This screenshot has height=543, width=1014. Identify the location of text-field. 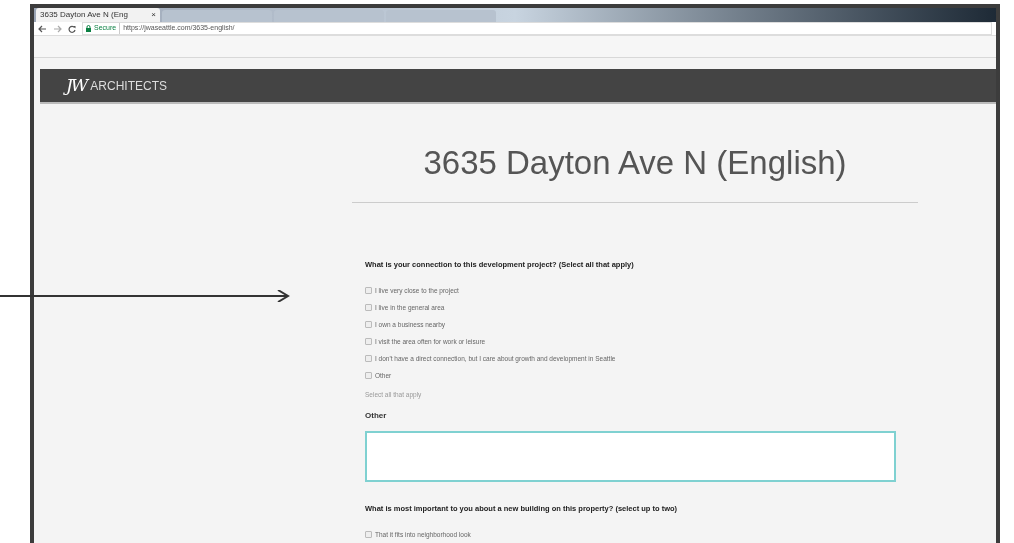
(630, 456).